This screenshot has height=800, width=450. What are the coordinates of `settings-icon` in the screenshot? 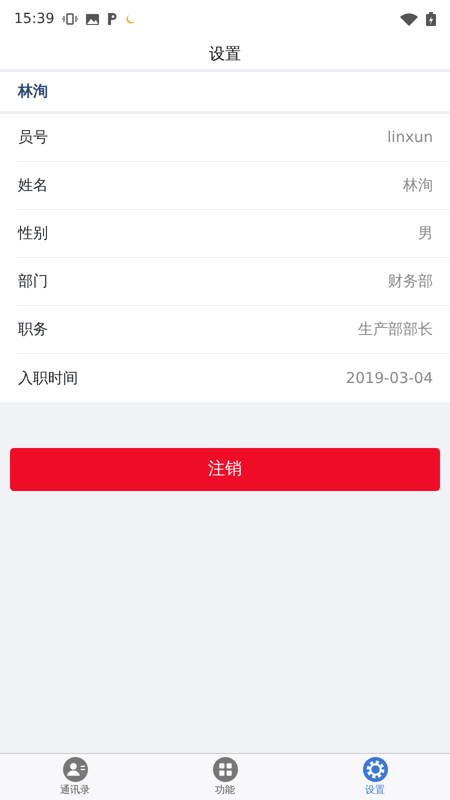 It's located at (375, 769).